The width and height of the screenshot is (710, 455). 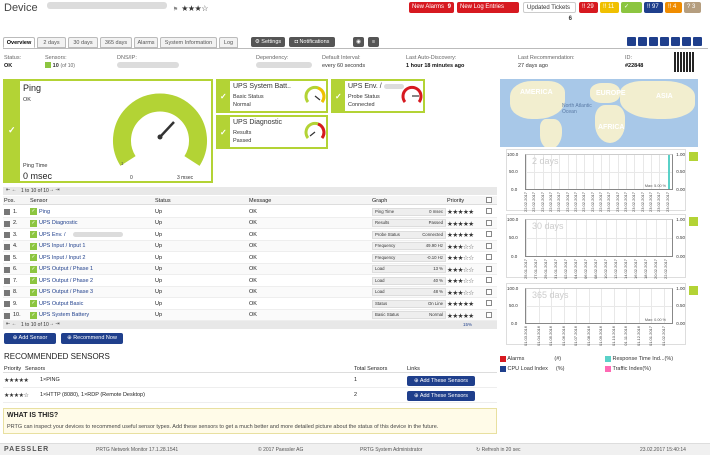 What do you see at coordinates (631, 11) in the screenshot?
I see `counter-up: ✓ 273` at bounding box center [631, 11].